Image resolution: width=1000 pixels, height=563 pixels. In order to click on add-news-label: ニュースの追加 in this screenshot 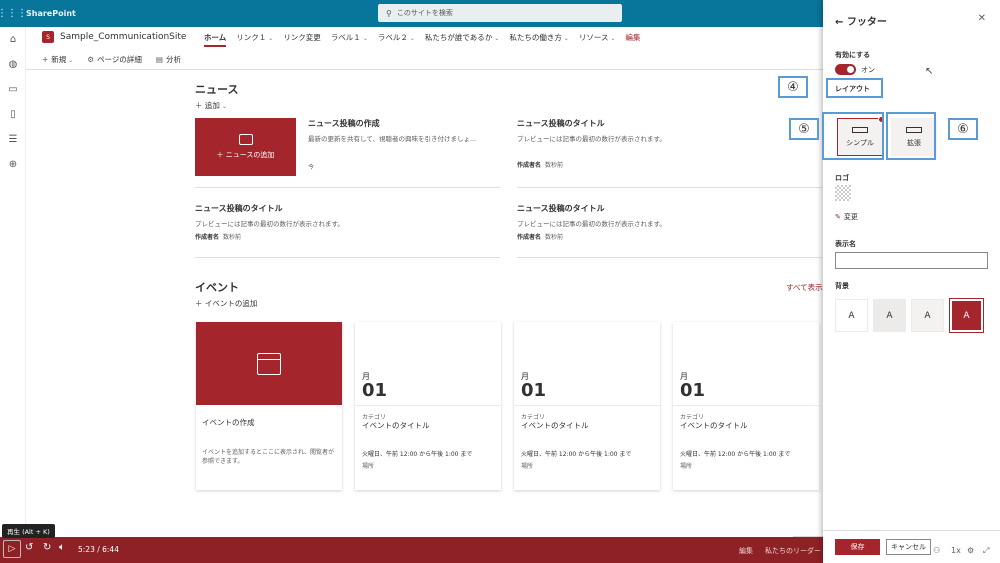, I will do `click(250, 155)`.